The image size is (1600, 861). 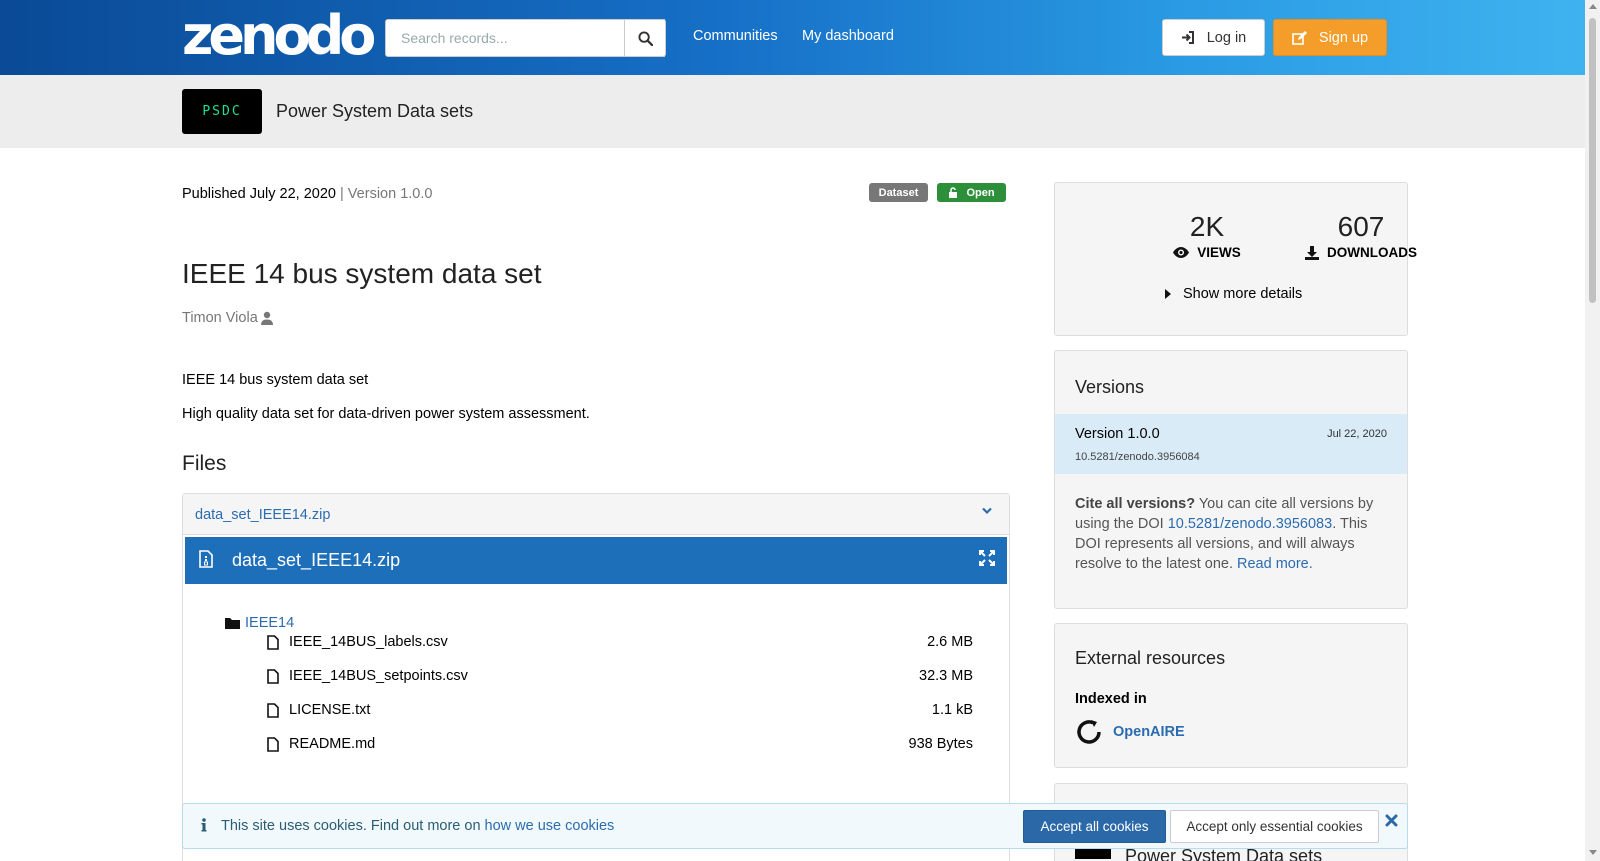 What do you see at coordinates (1226, 37) in the screenshot?
I see `login-label: Log in` at bounding box center [1226, 37].